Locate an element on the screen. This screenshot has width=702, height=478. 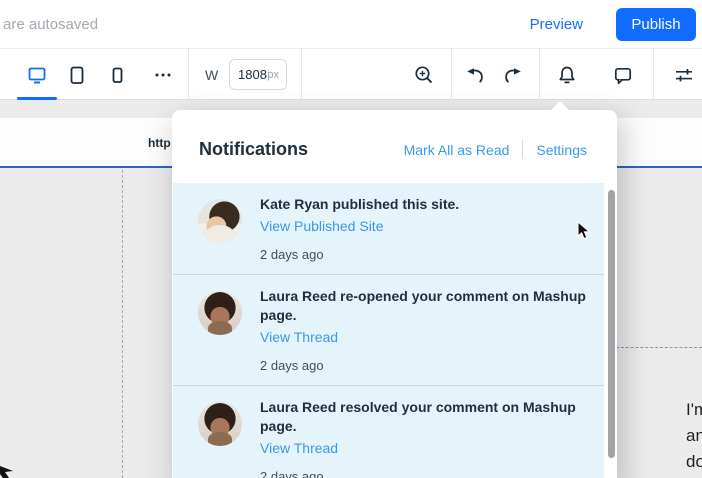
undo-icon is located at coordinates (476, 75).